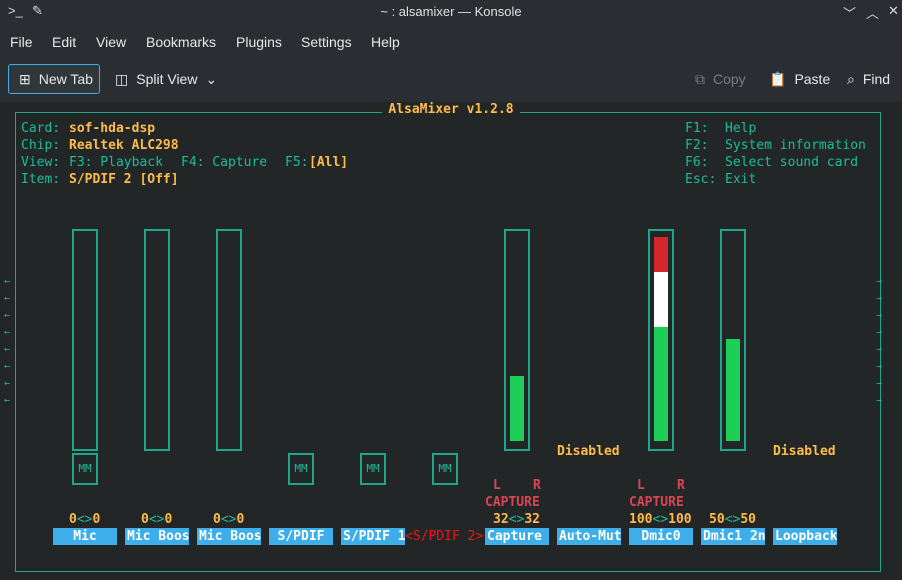 The width and height of the screenshot is (902, 580). What do you see at coordinates (124, 179) in the screenshot?
I see `item-value: S/PDIF 2 [Off]` at bounding box center [124, 179].